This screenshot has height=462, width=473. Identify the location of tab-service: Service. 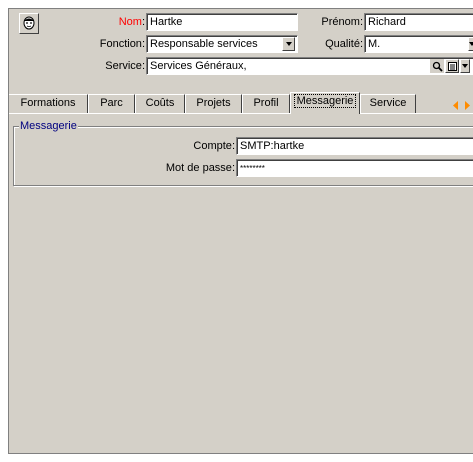
(388, 103).